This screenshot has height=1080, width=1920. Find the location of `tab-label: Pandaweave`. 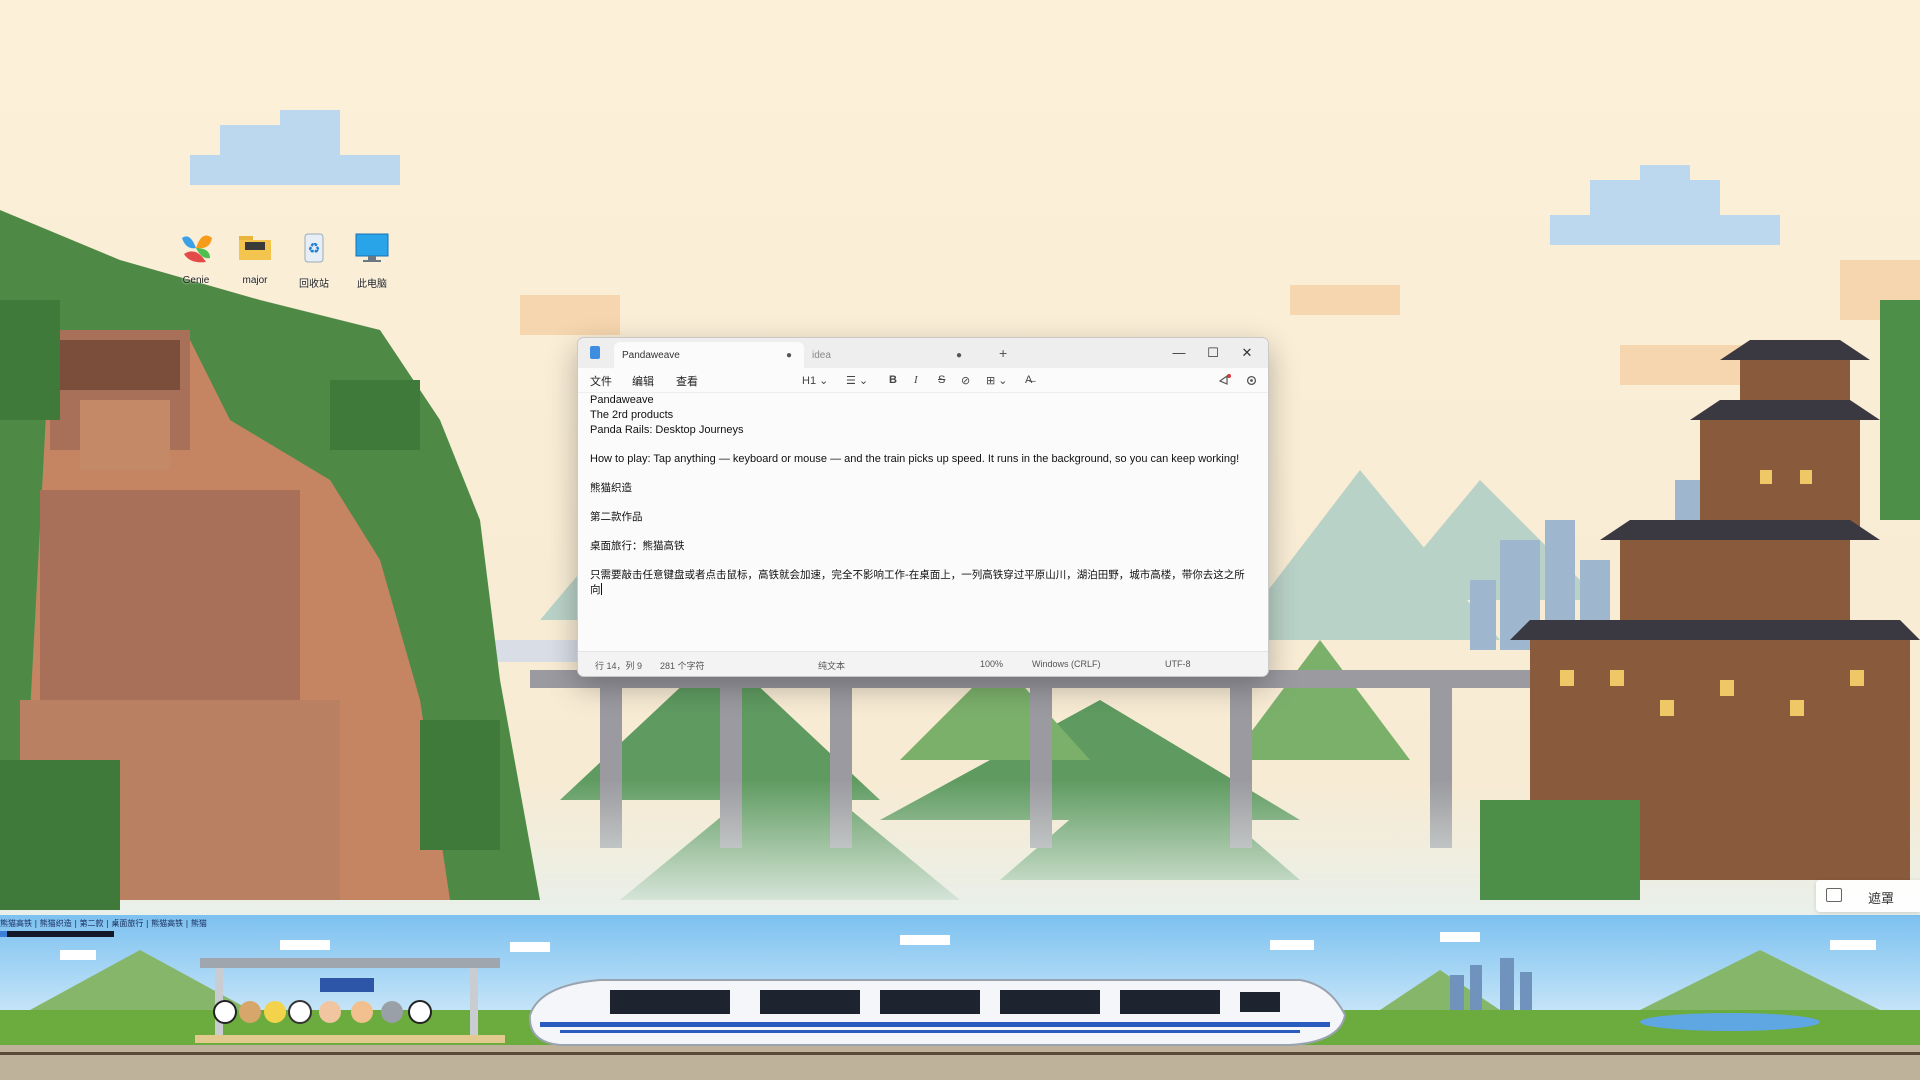

tab-label: Pandaweave is located at coordinates (651, 355).